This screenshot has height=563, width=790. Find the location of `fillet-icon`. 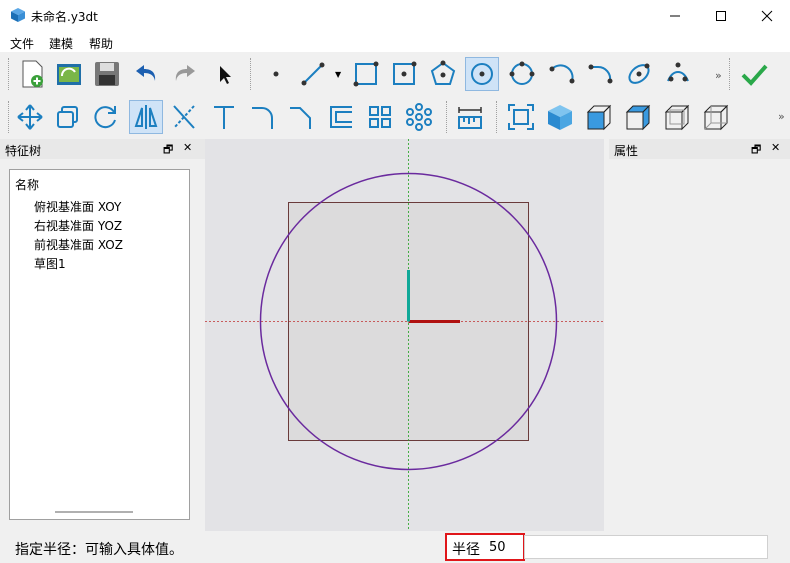

fillet-icon is located at coordinates (262, 118).